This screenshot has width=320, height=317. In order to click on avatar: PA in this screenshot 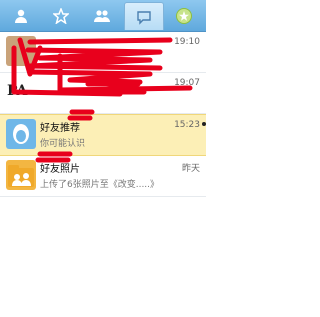, I will do `click(21, 92)`.